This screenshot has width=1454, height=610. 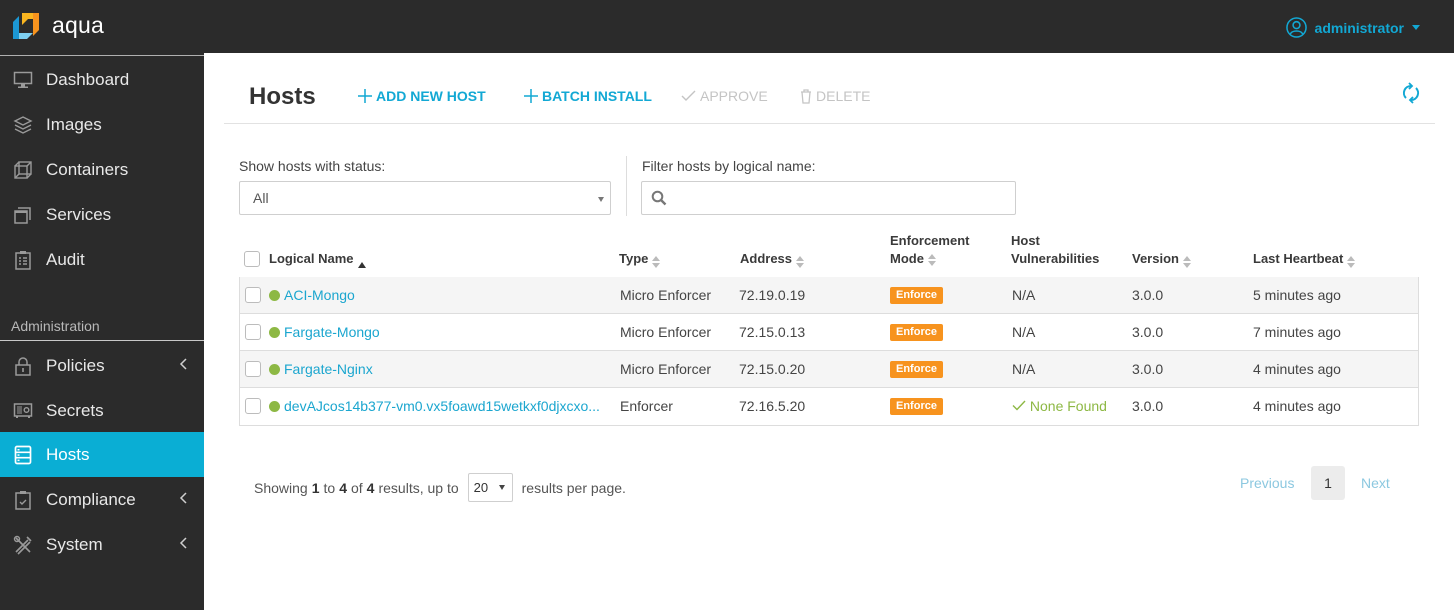 I want to click on host-name-link: Fargate-Nginx, so click(x=328, y=369).